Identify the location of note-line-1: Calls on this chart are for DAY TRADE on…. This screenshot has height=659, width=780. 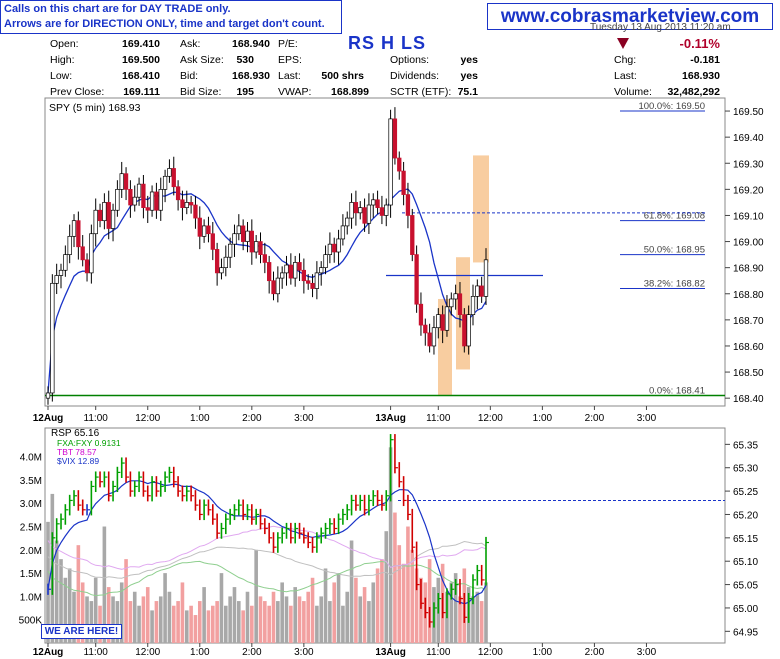
(117, 9).